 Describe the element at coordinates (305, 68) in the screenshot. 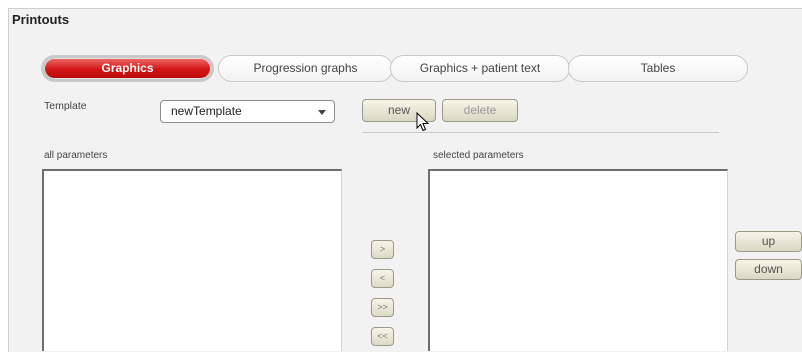

I see `tab-progression-graphs: Progression graphs` at that location.